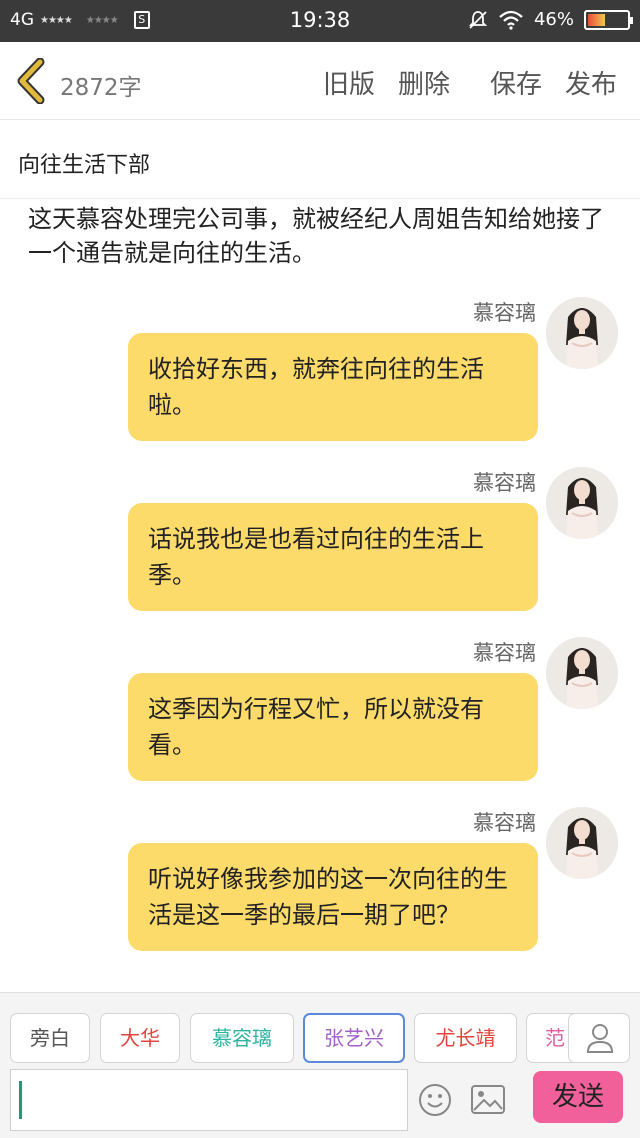 This screenshot has width=640, height=1138. What do you see at coordinates (320, 1065) in the screenshot?
I see `composer-panel: 旁白 大华 慕容璃 张艺兴 尤长靖 范 发送` at bounding box center [320, 1065].